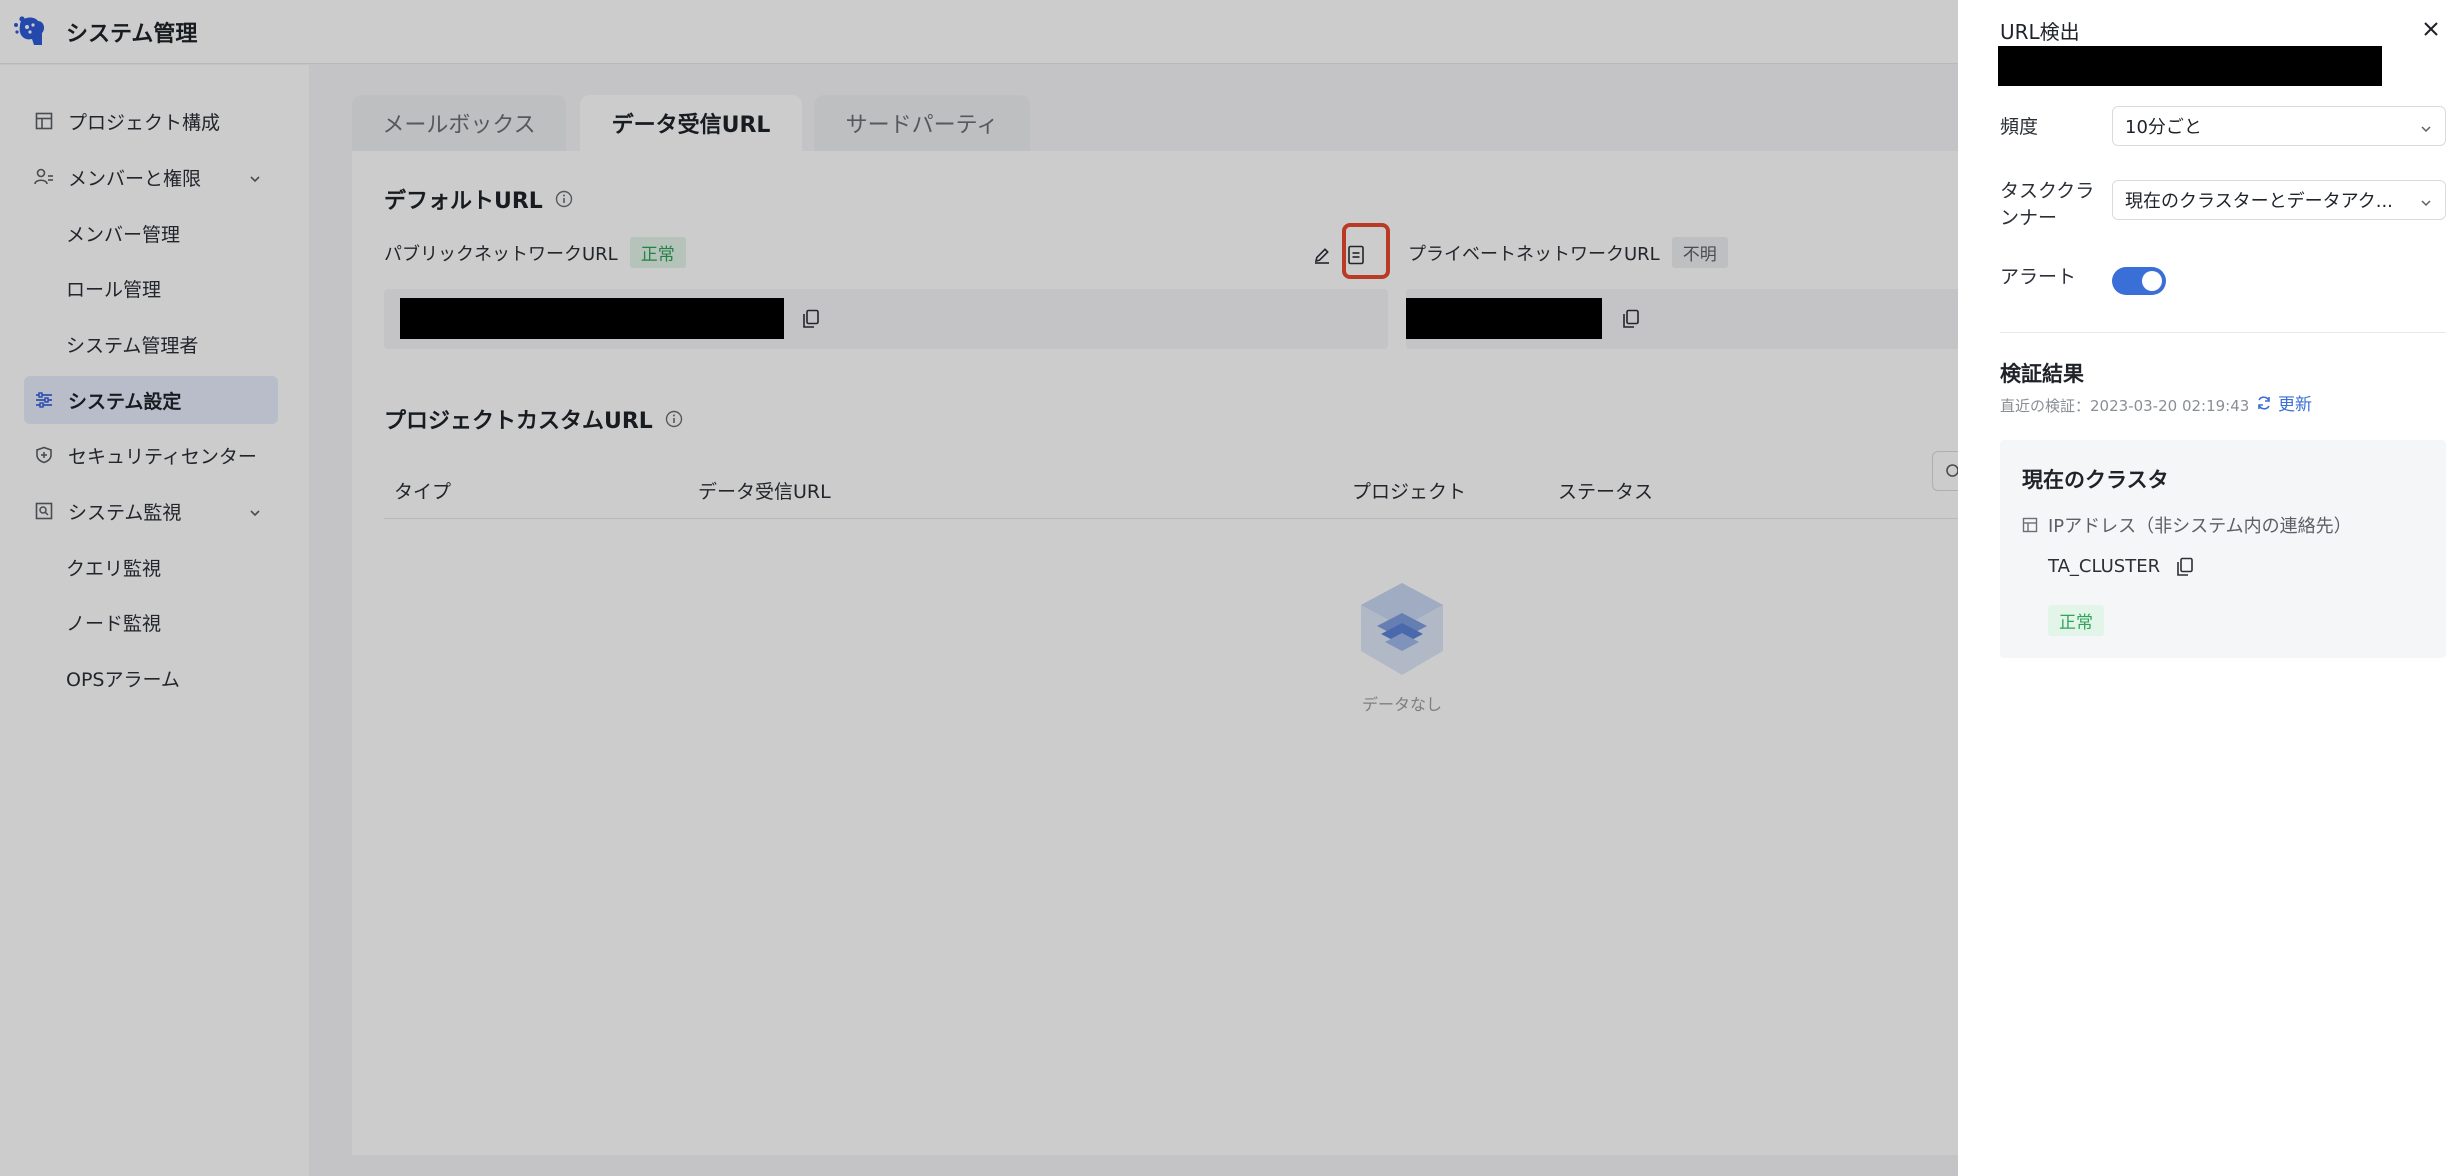 This screenshot has height=1176, width=2458. What do you see at coordinates (2040, 32) in the screenshot?
I see `drawer-title: URL検出` at bounding box center [2040, 32].